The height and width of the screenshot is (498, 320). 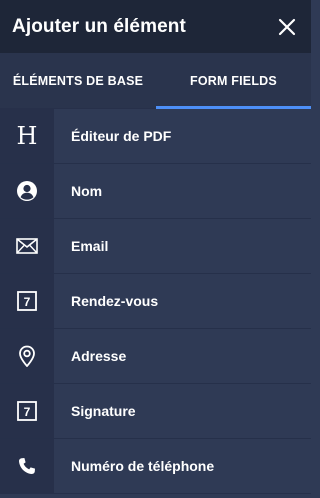 I want to click on tab-form-fields: FORM FIELDS, so click(x=233, y=81).